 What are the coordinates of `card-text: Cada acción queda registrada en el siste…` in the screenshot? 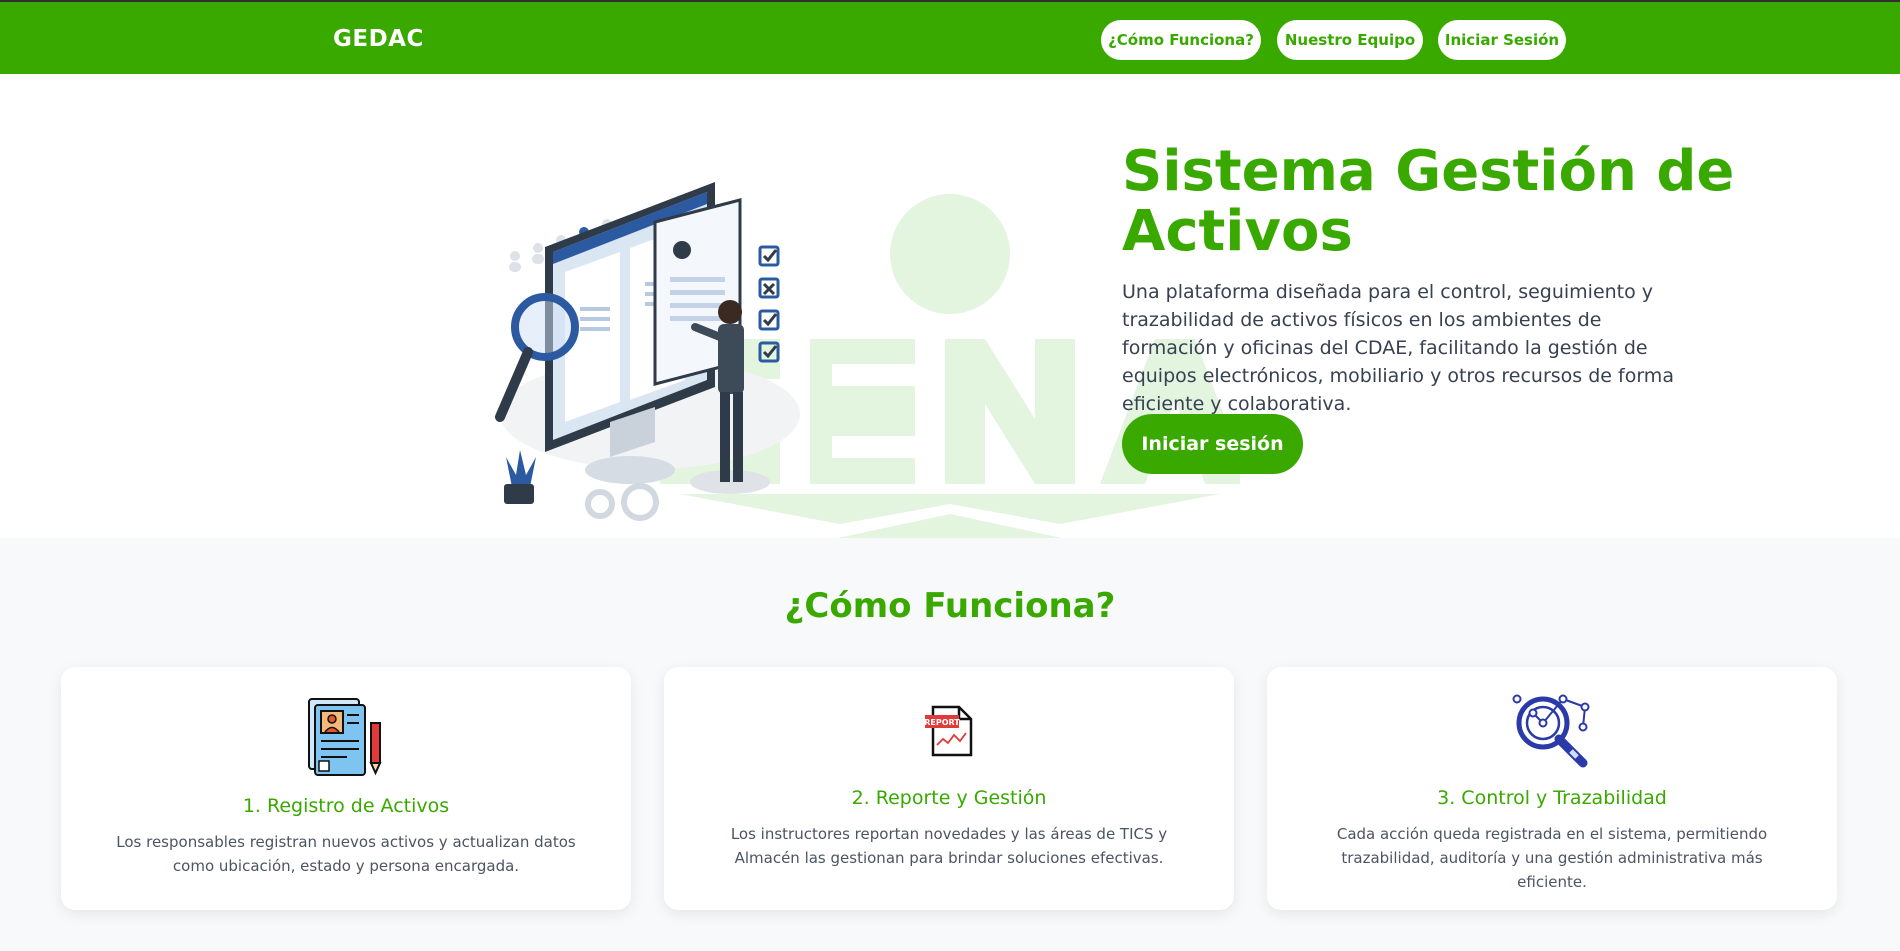 It's located at (1552, 858).